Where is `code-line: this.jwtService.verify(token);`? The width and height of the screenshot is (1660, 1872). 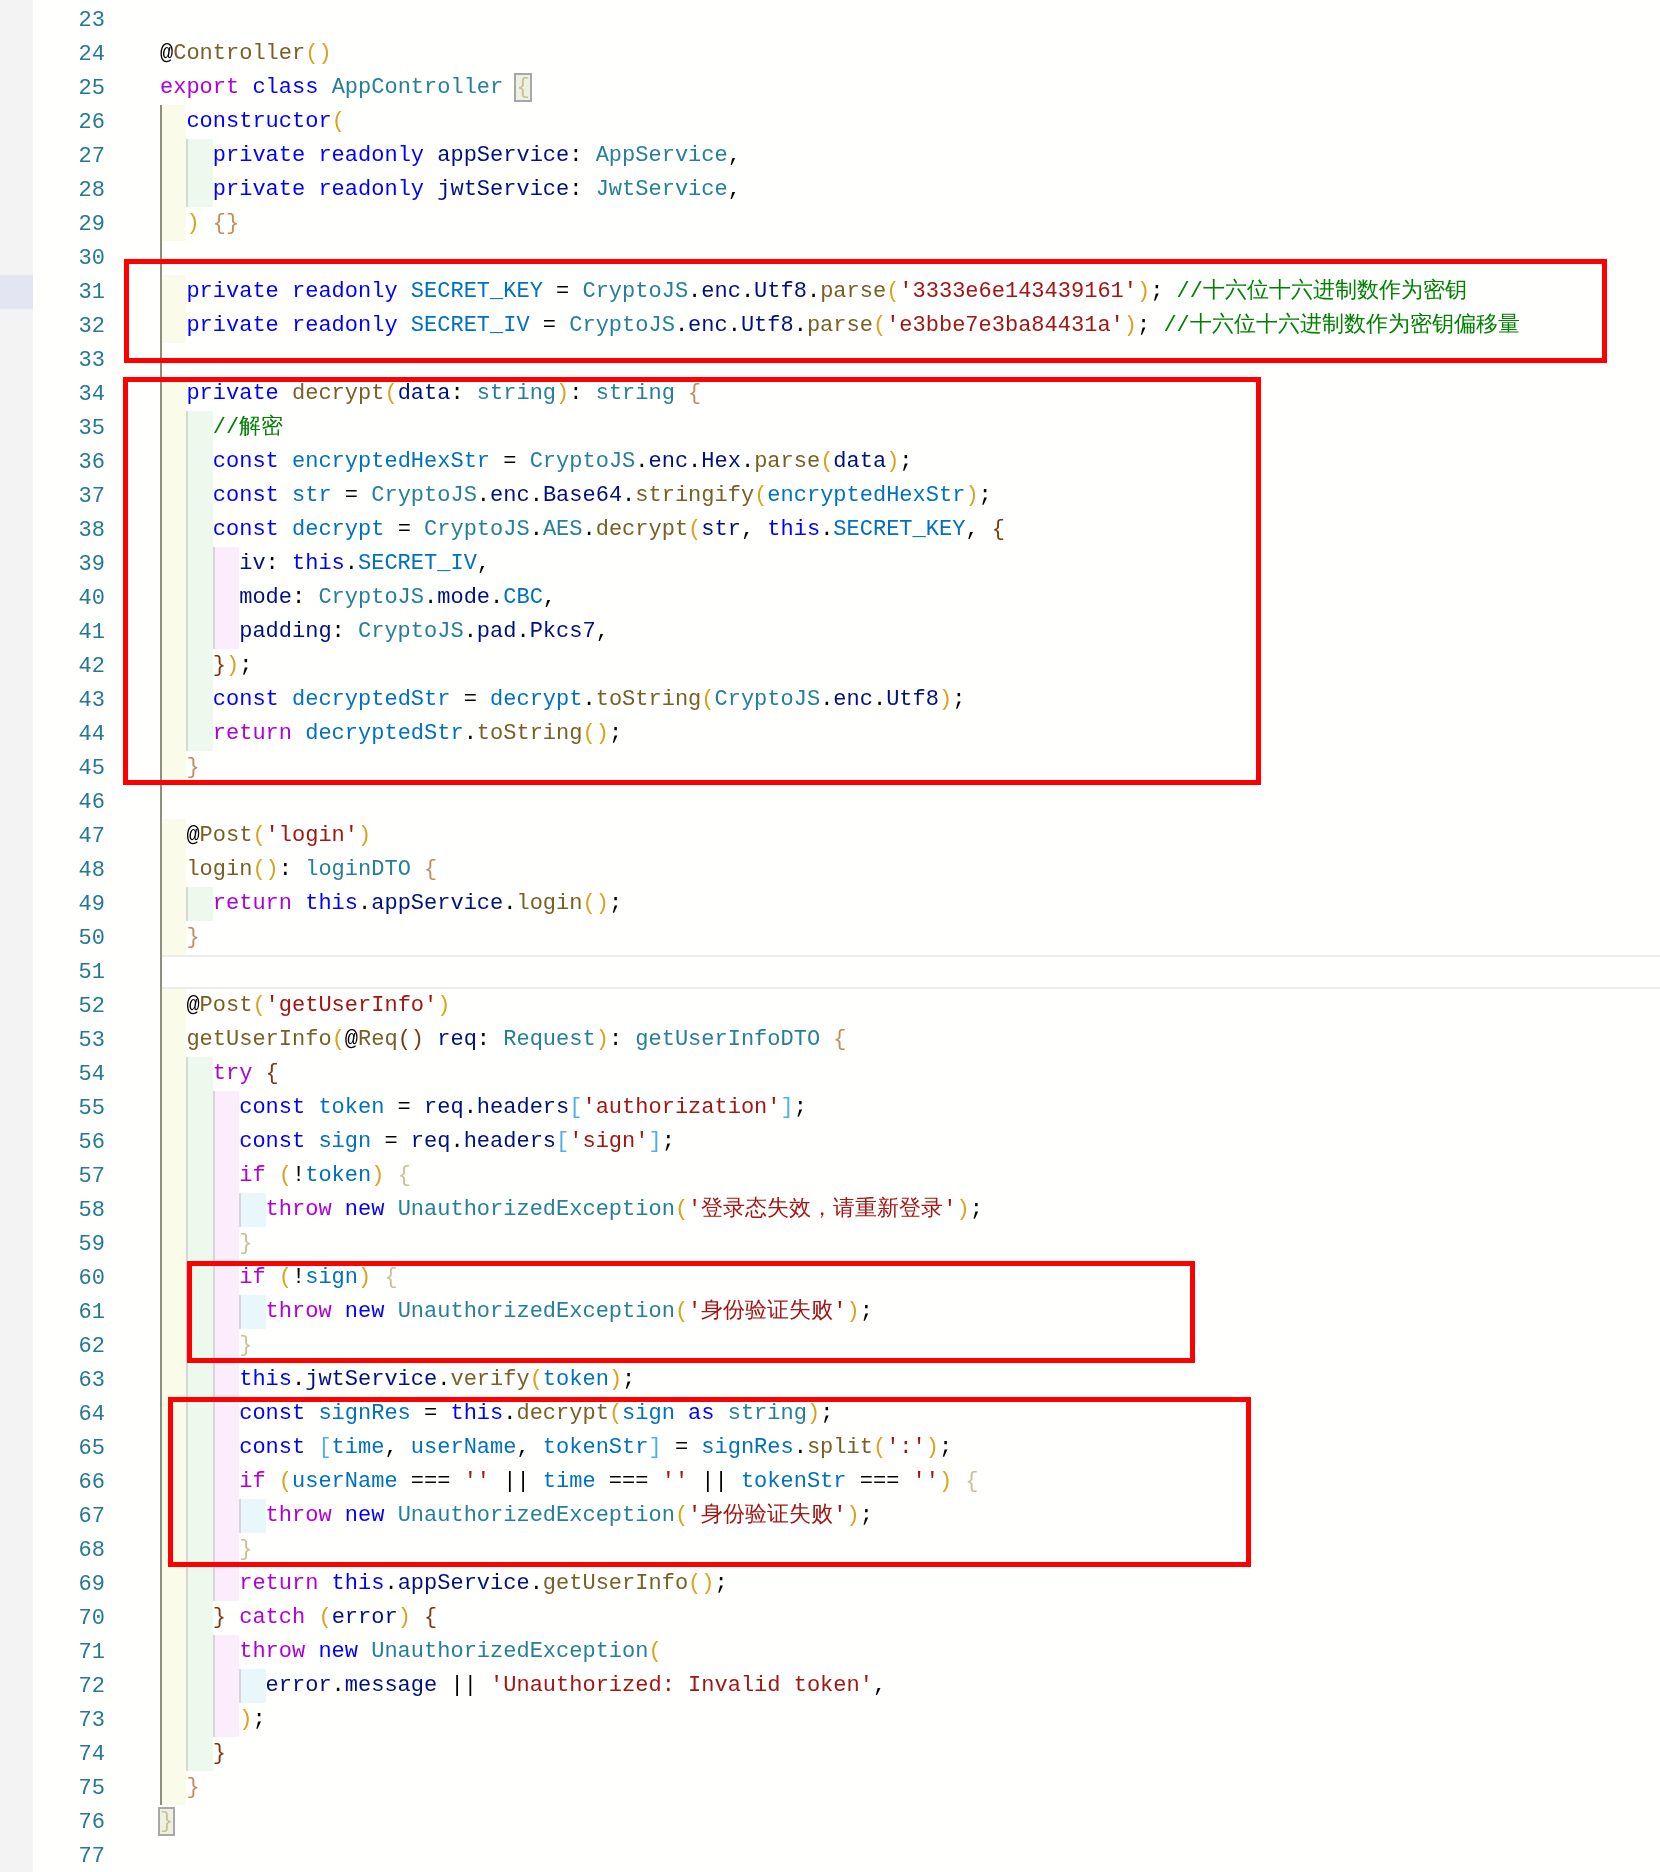
code-line: this.jwtService.verify(token); is located at coordinates (437, 1380).